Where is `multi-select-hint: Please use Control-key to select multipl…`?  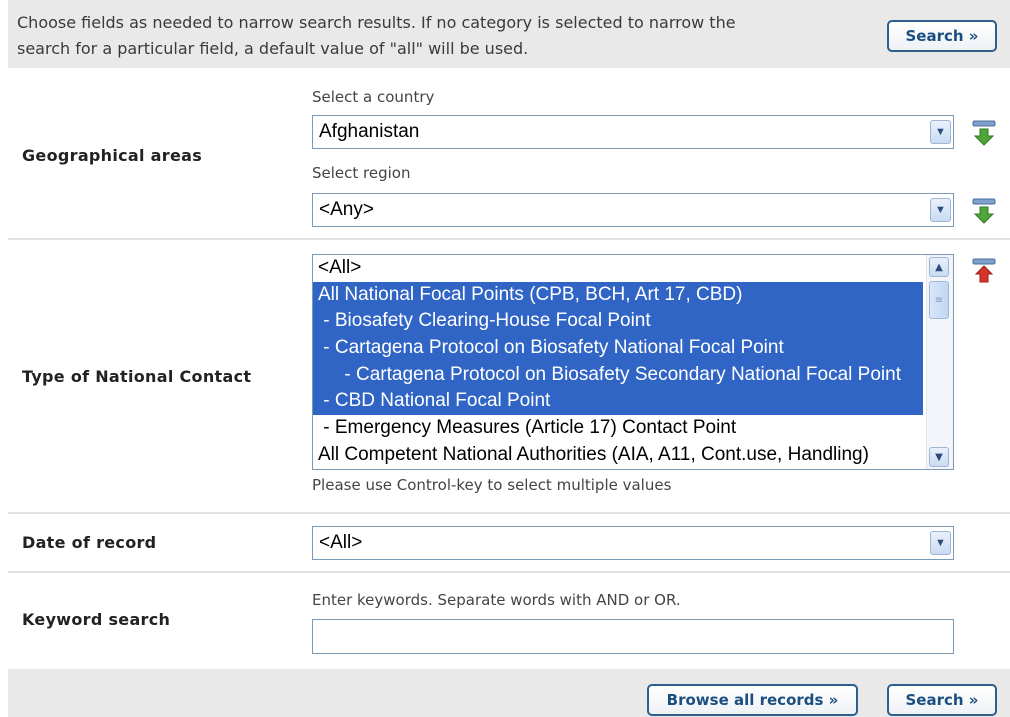 multi-select-hint: Please use Control-key to select multipl… is located at coordinates (492, 485).